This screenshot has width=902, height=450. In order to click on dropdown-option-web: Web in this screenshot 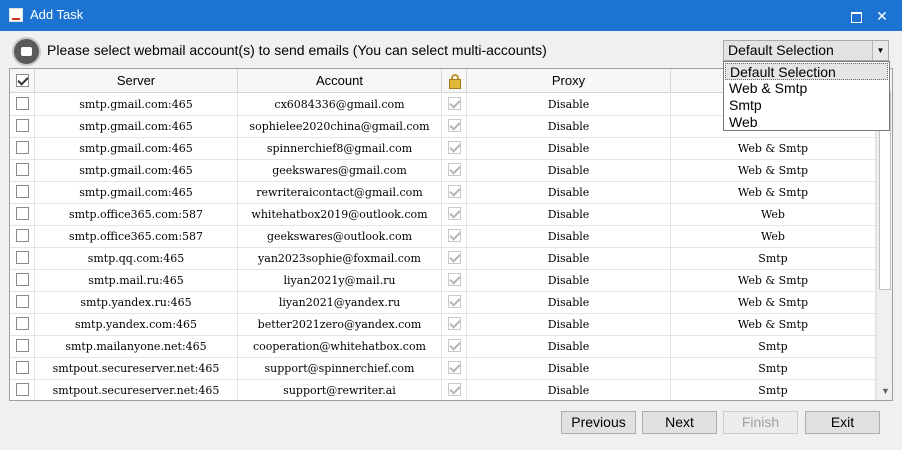, I will do `click(806, 122)`.